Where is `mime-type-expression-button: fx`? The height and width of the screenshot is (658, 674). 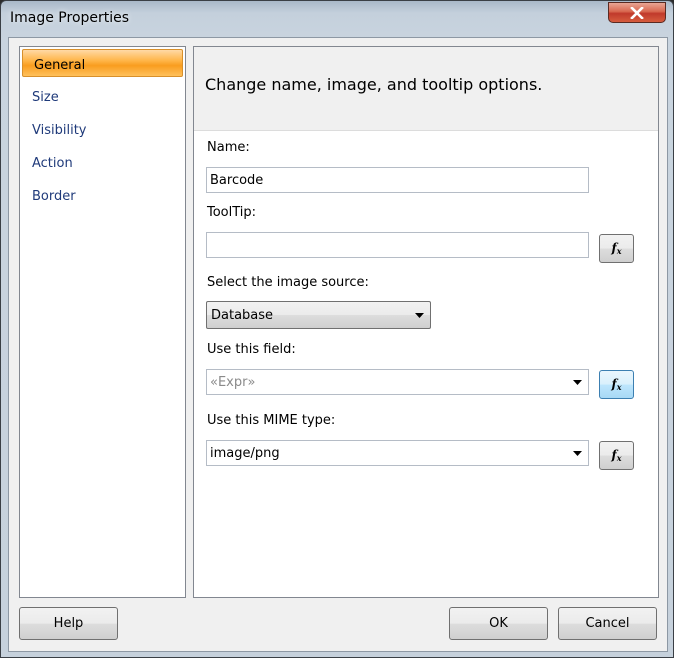
mime-type-expression-button: fx is located at coordinates (616, 455).